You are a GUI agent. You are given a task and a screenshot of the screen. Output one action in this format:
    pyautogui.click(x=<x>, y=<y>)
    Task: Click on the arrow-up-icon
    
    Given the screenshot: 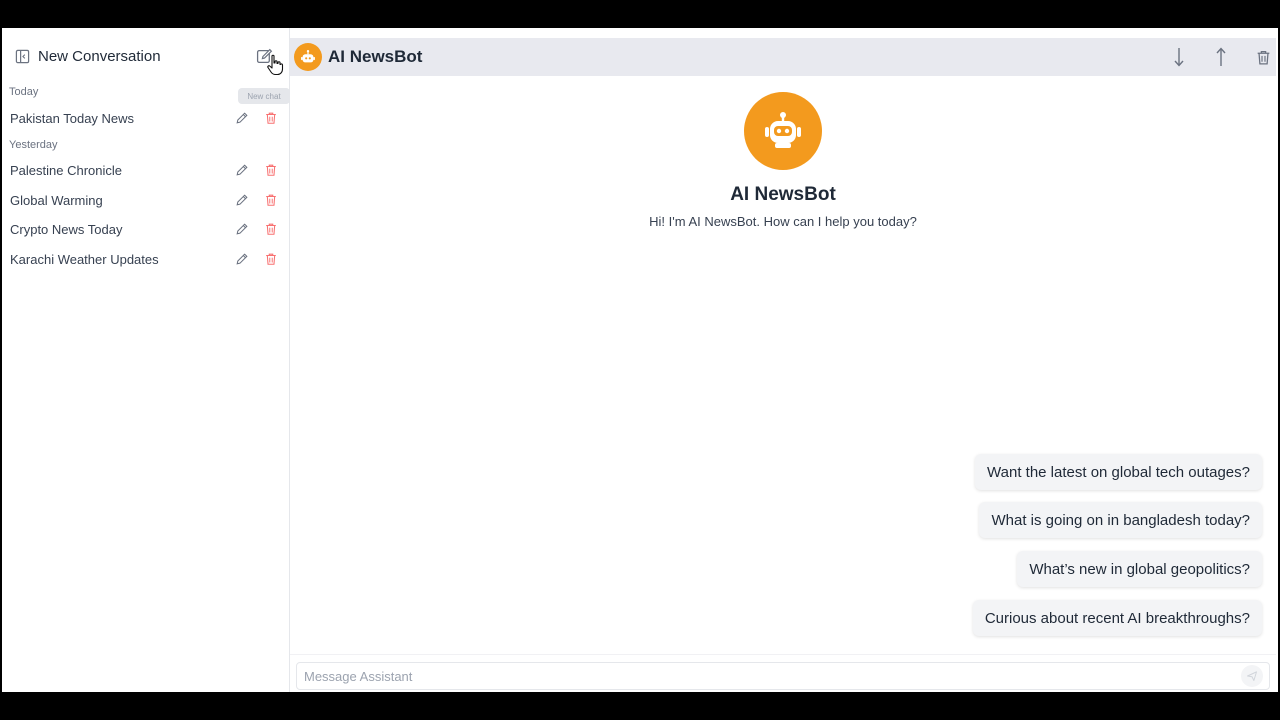 What is the action you would take?
    pyautogui.click(x=1221, y=57)
    